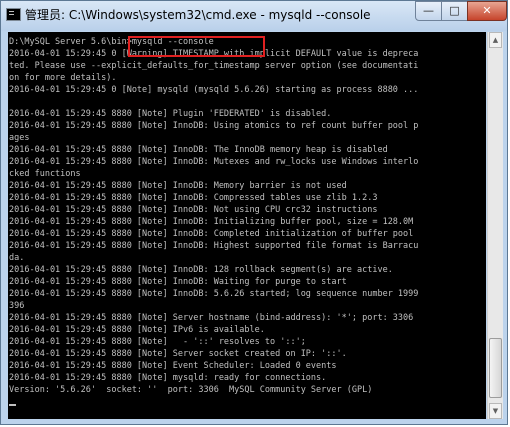 Image resolution: width=510 pixels, height=427 pixels. Describe the element at coordinates (45, 174) in the screenshot. I see `console-line: cked functions` at that location.